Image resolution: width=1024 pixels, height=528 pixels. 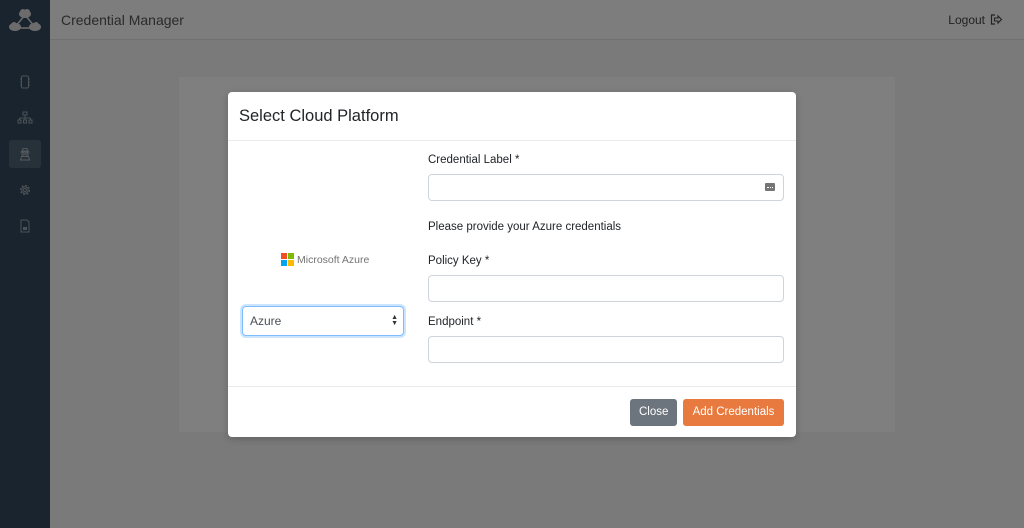 What do you see at coordinates (770, 187) in the screenshot?
I see `password-manager-icon` at bounding box center [770, 187].